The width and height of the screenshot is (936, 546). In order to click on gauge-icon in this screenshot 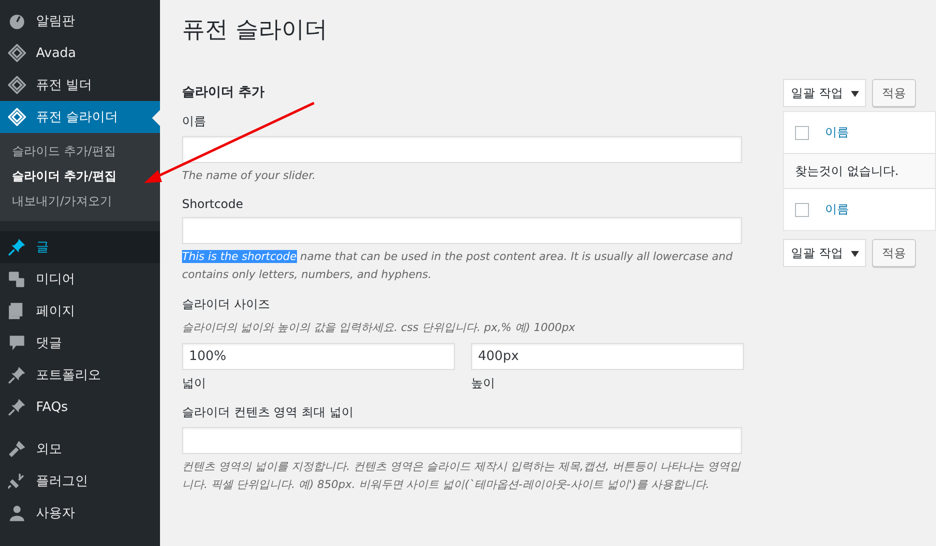, I will do `click(17, 21)`.